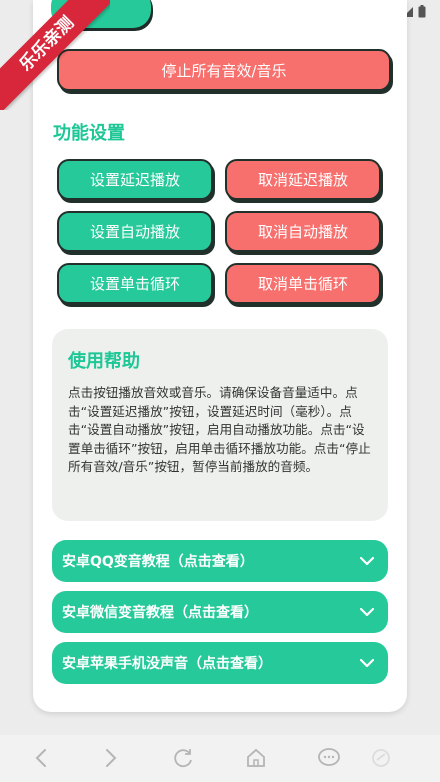 The height and width of the screenshot is (782, 440). I want to click on tutorial-phone-no-sound: 安卓苹果手机没声音（点击查看）, so click(220, 663).